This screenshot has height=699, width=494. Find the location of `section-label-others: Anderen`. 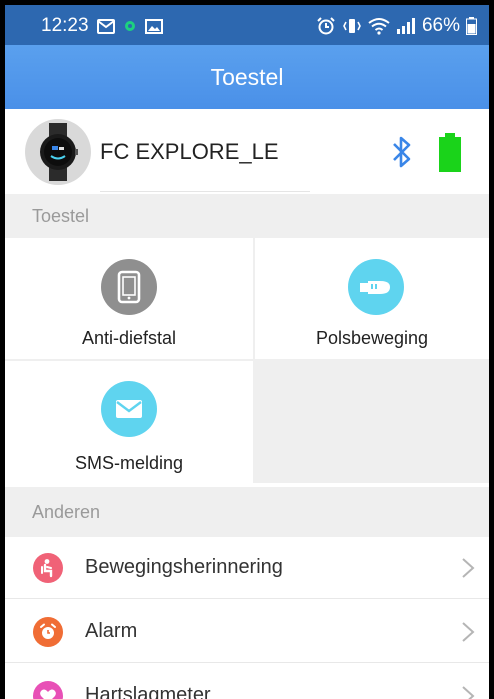

section-label-others: Anderen is located at coordinates (66, 511).